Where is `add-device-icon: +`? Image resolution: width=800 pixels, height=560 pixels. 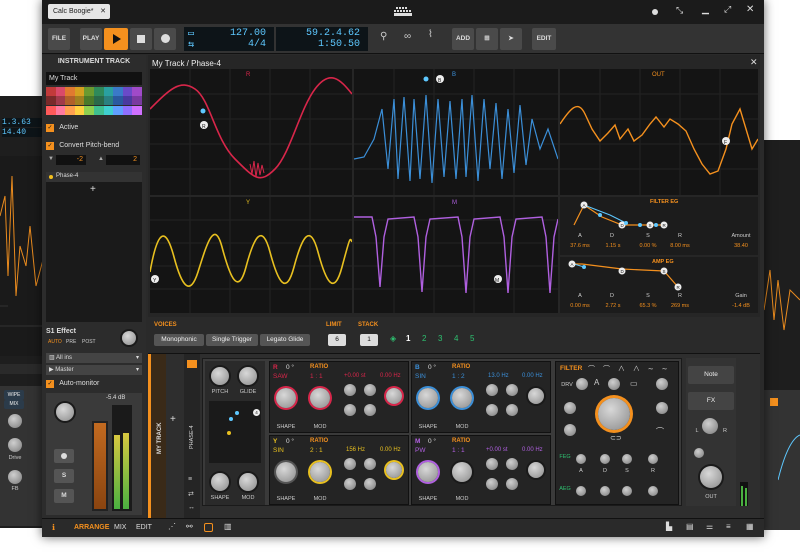 add-device-icon: + is located at coordinates (93, 189).